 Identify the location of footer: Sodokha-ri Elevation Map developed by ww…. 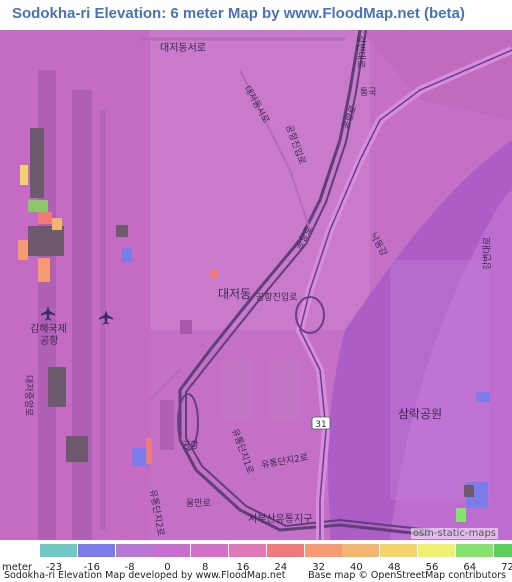
(256, 576).